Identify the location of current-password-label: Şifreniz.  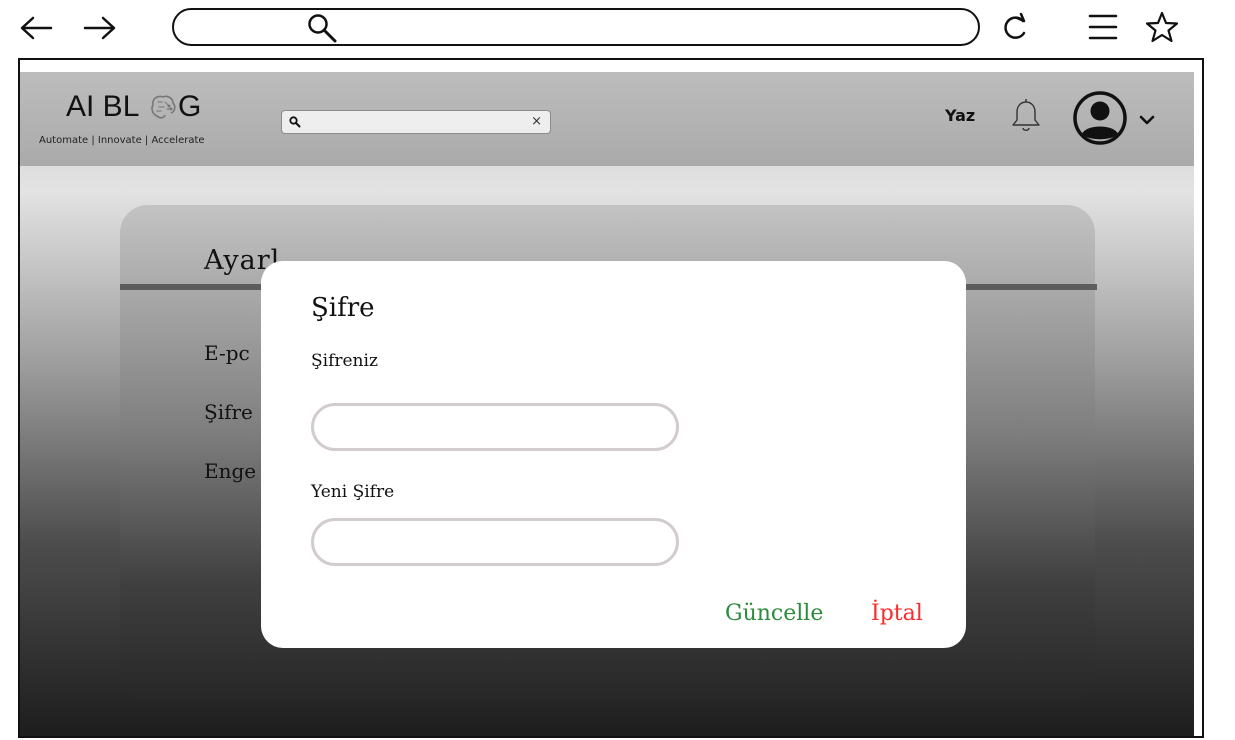
(344, 361).